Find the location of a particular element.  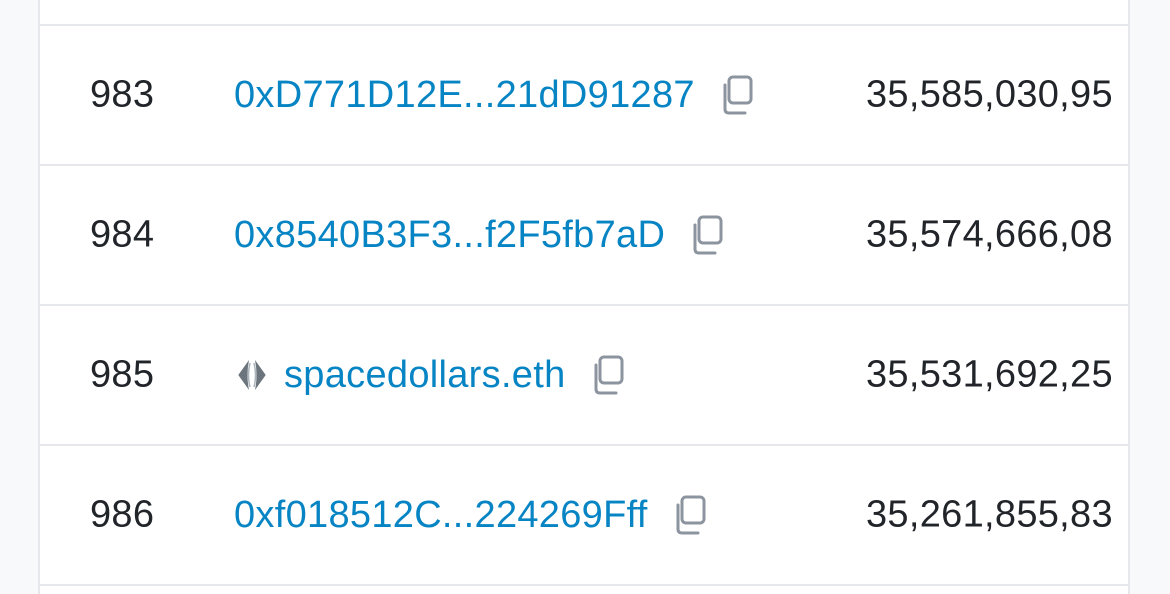

rank-cell: 985 is located at coordinates (122, 374).